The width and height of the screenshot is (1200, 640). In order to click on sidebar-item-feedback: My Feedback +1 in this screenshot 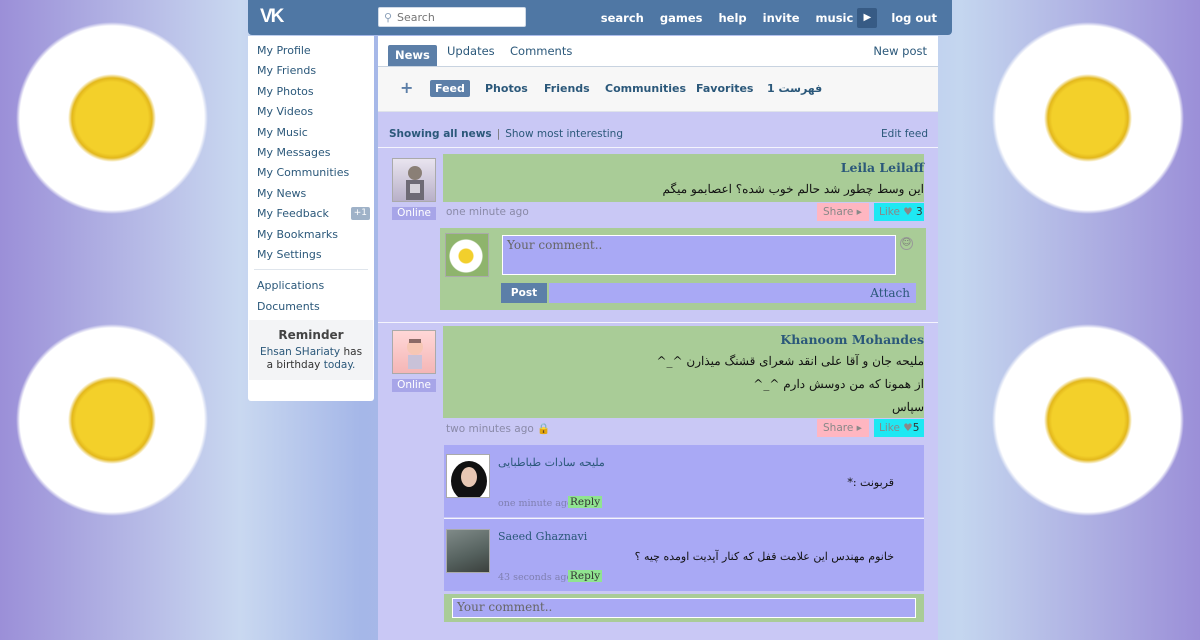, I will do `click(311, 214)`.